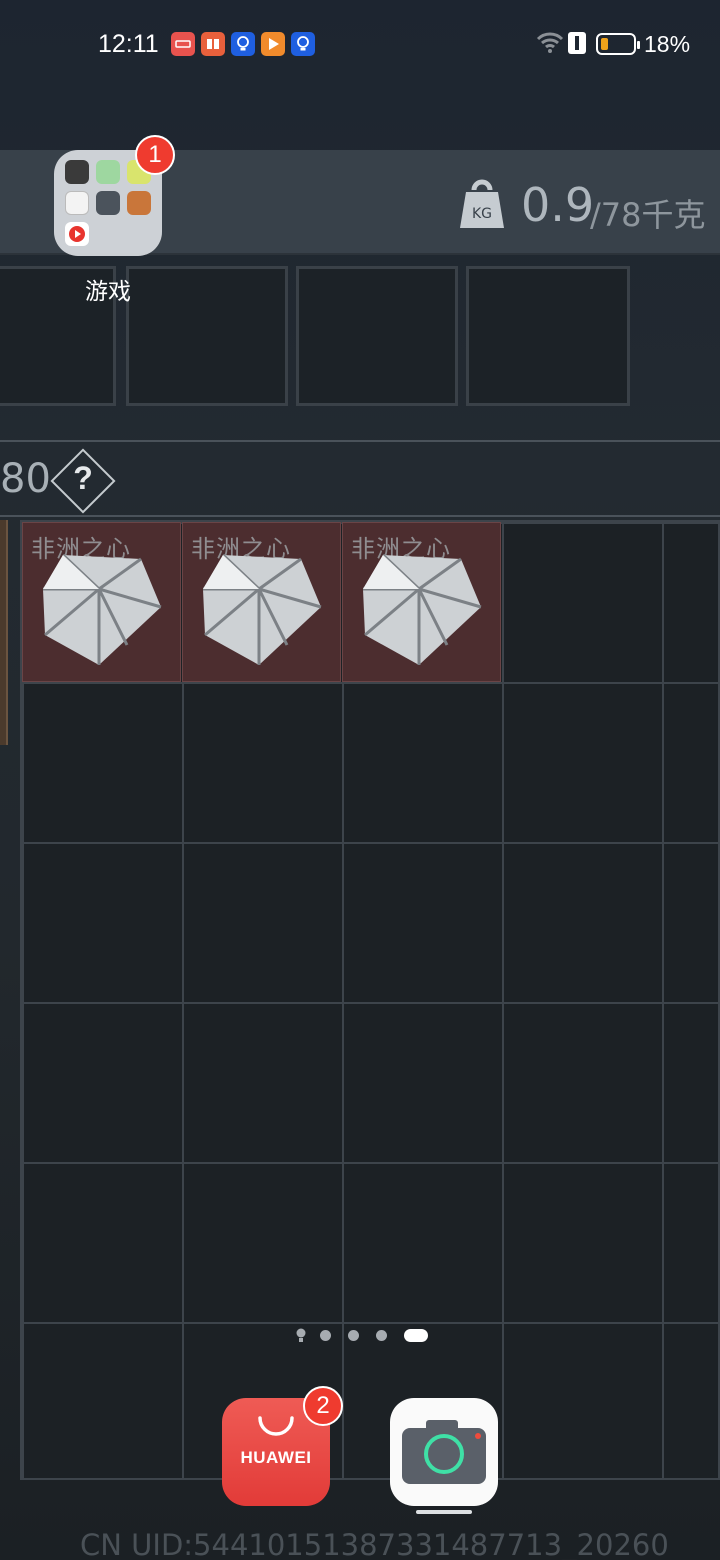  What do you see at coordinates (183, 44) in the screenshot?
I see `huawei-appgallery-icon` at bounding box center [183, 44].